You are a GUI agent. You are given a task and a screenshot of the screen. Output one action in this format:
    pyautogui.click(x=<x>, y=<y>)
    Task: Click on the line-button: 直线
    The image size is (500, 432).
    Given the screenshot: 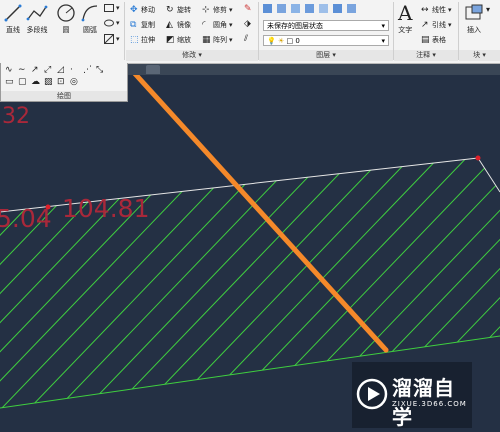 What is the action you would take?
    pyautogui.click(x=13, y=19)
    